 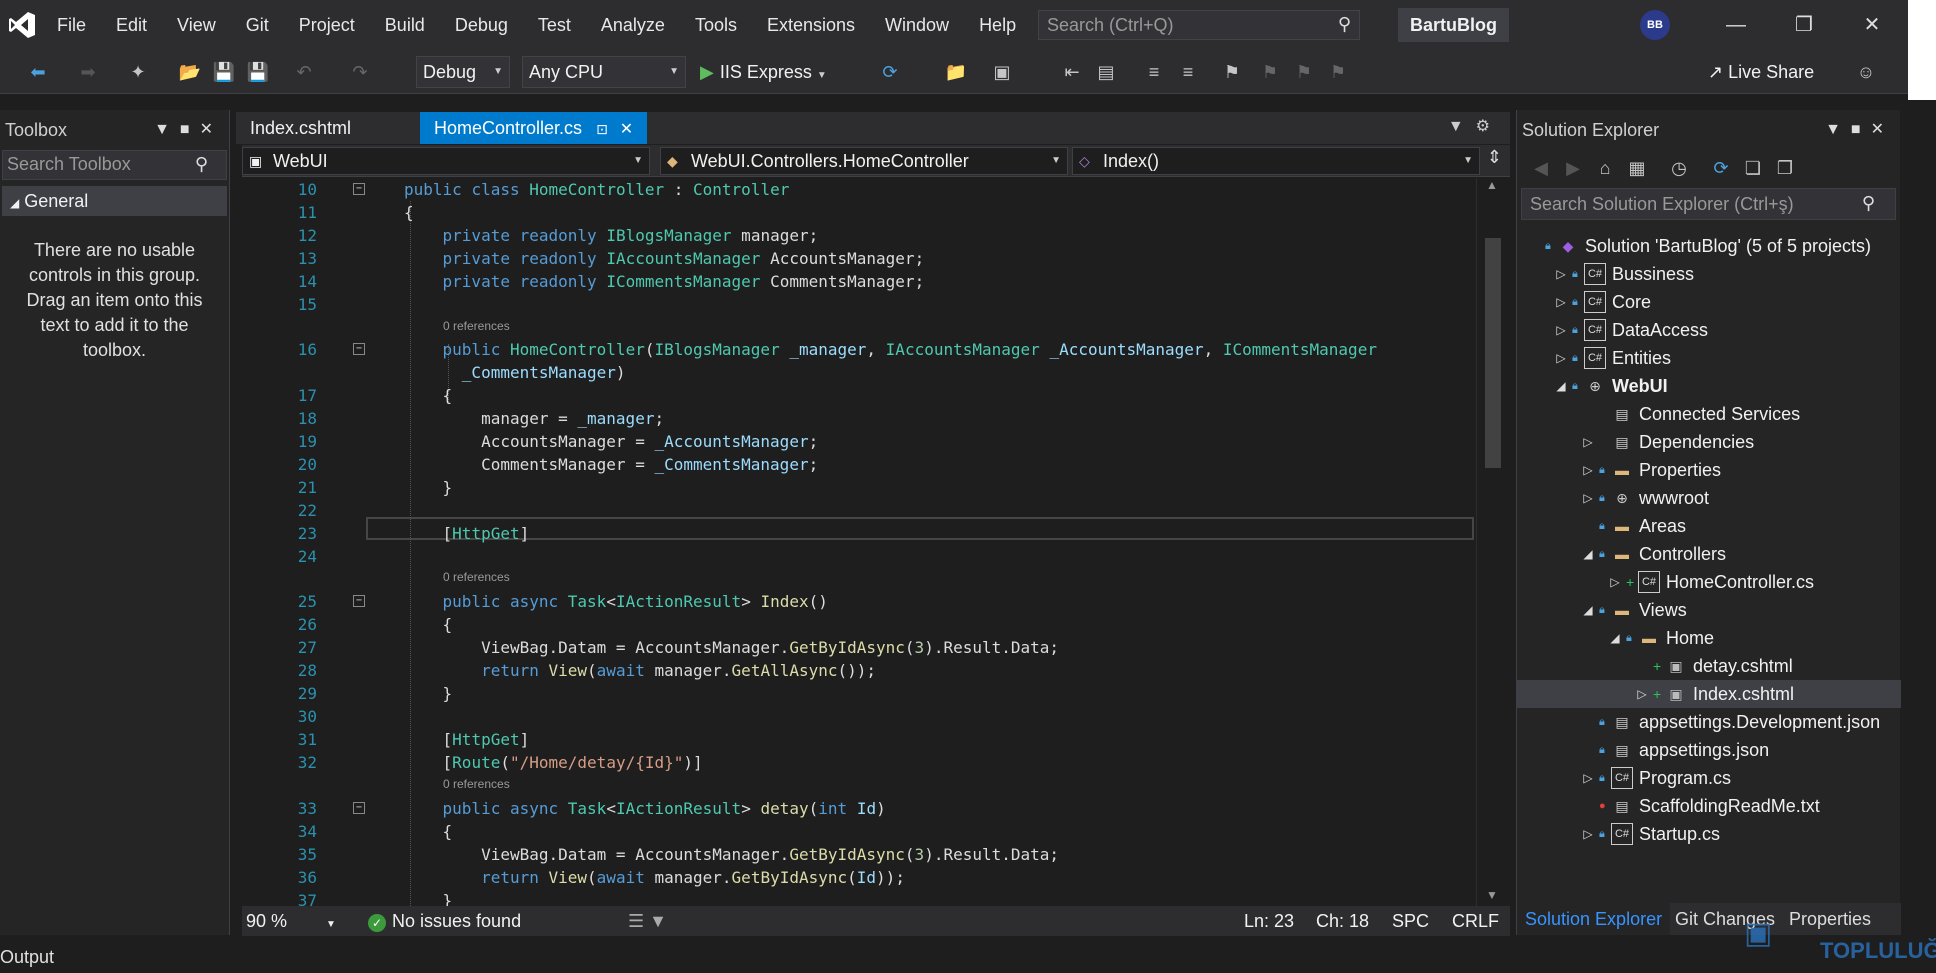 I want to click on collapse-all-icon: ❏, so click(x=1753, y=168).